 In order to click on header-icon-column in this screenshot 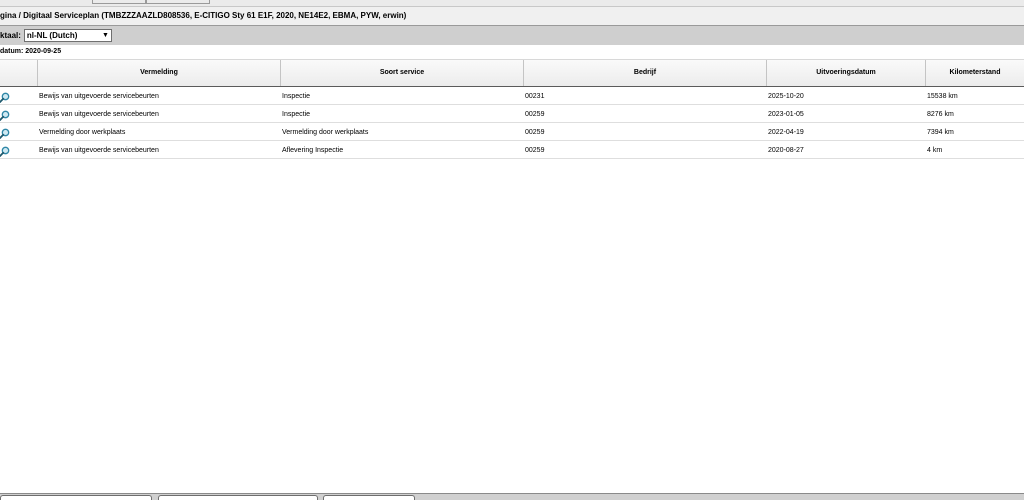, I will do `click(18, 73)`.